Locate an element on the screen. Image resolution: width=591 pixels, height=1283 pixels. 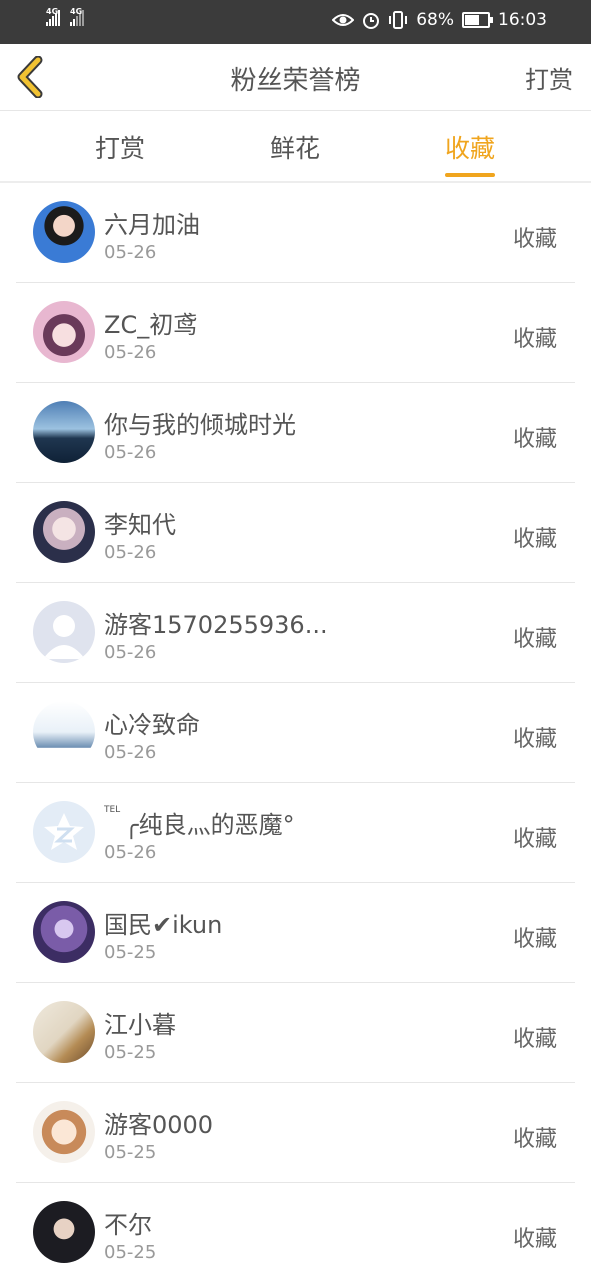
clock: 16:03 is located at coordinates (522, 20).